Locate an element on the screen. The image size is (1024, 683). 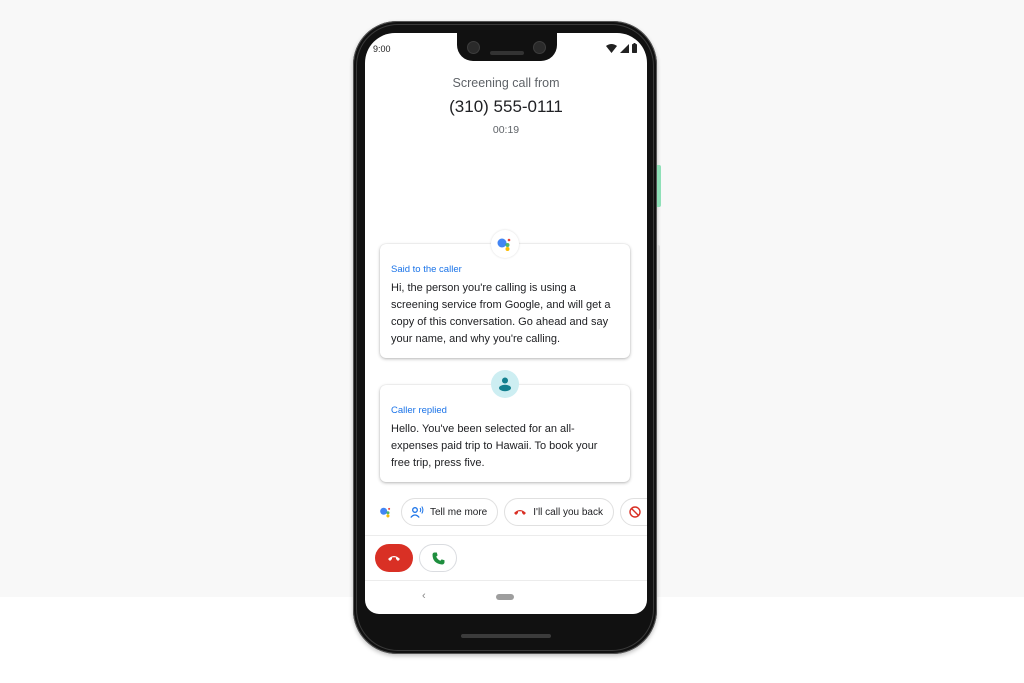
person-icon is located at coordinates (505, 384).